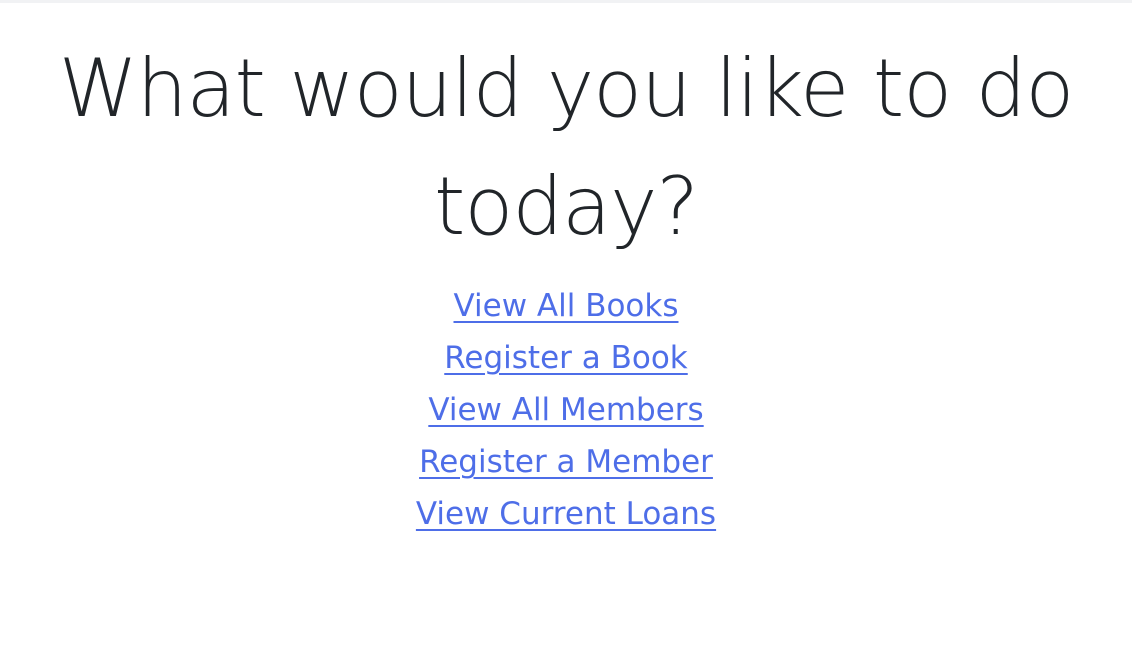 Image resolution: width=1132 pixels, height=647 pixels. Describe the element at coordinates (565, 306) in the screenshot. I see `view-all-books-link: View All Books` at that location.